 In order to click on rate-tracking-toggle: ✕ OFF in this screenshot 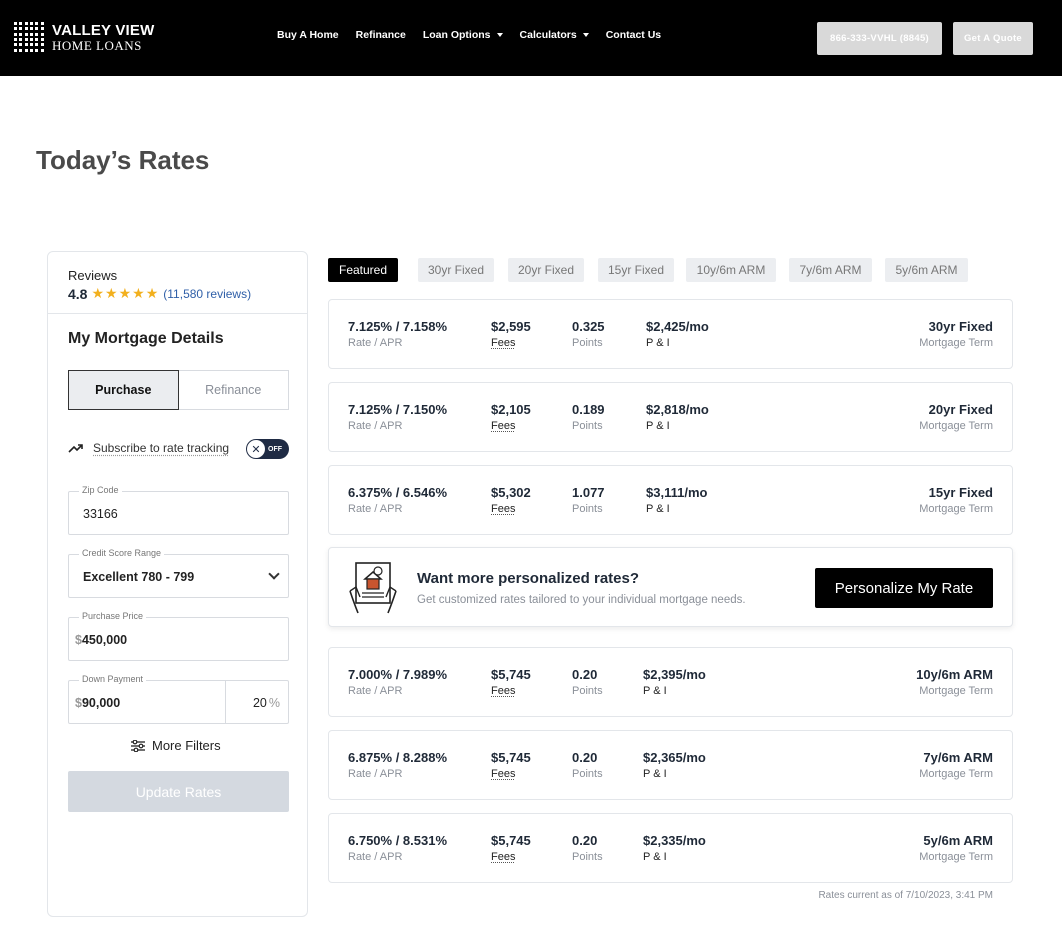, I will do `click(267, 449)`.